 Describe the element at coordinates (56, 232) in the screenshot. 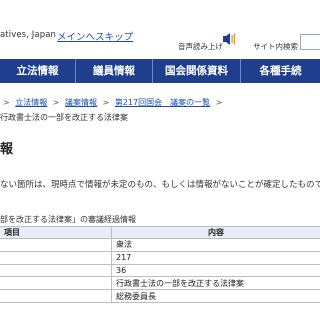

I see `column-header-item: 項目` at that location.